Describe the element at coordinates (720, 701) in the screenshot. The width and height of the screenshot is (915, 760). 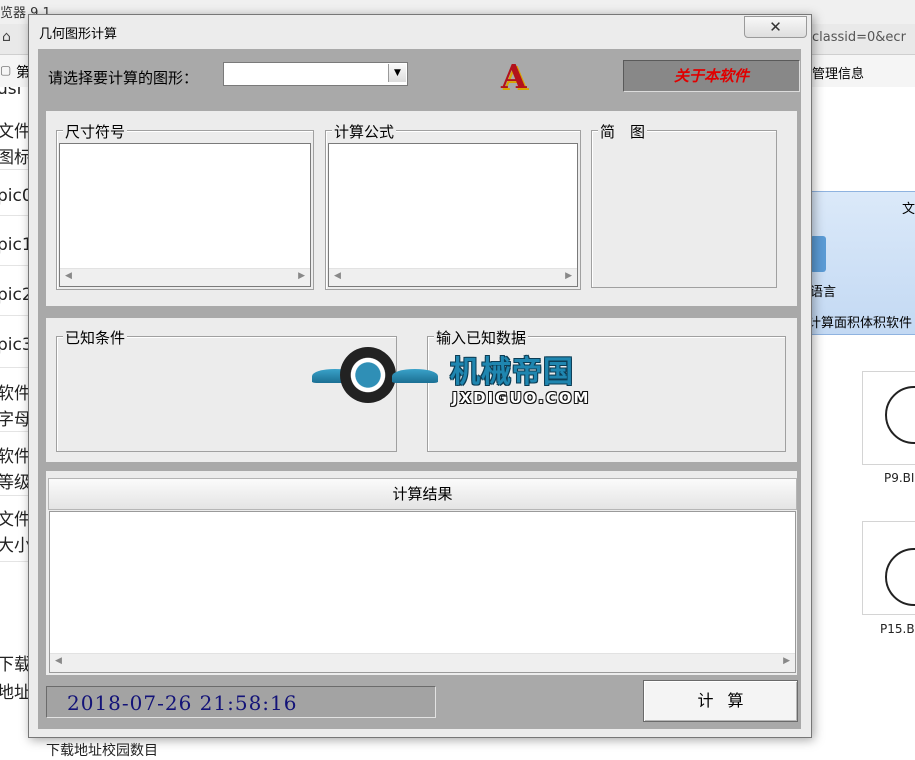
I see `calculate-button: 计算` at that location.